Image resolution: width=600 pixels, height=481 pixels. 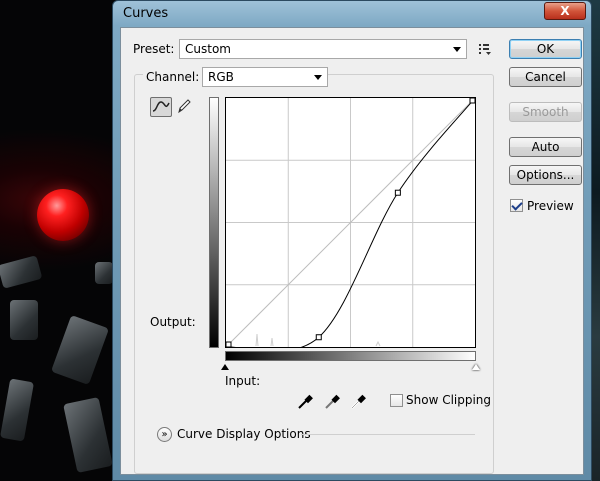 I want to click on cancel-button: Cancel, so click(x=545, y=77).